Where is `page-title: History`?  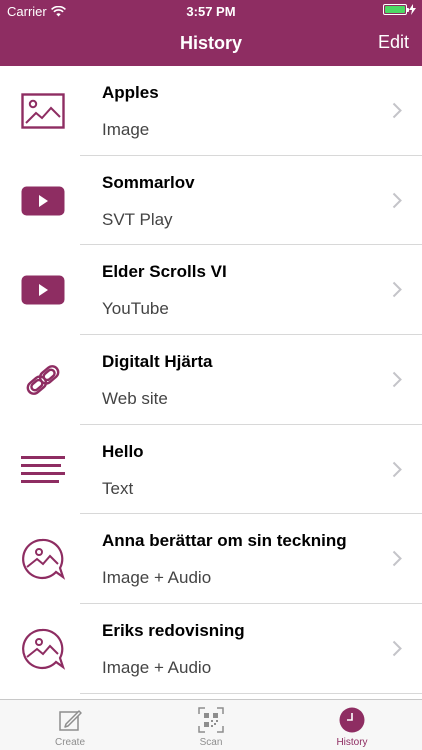 page-title: History is located at coordinates (210, 43).